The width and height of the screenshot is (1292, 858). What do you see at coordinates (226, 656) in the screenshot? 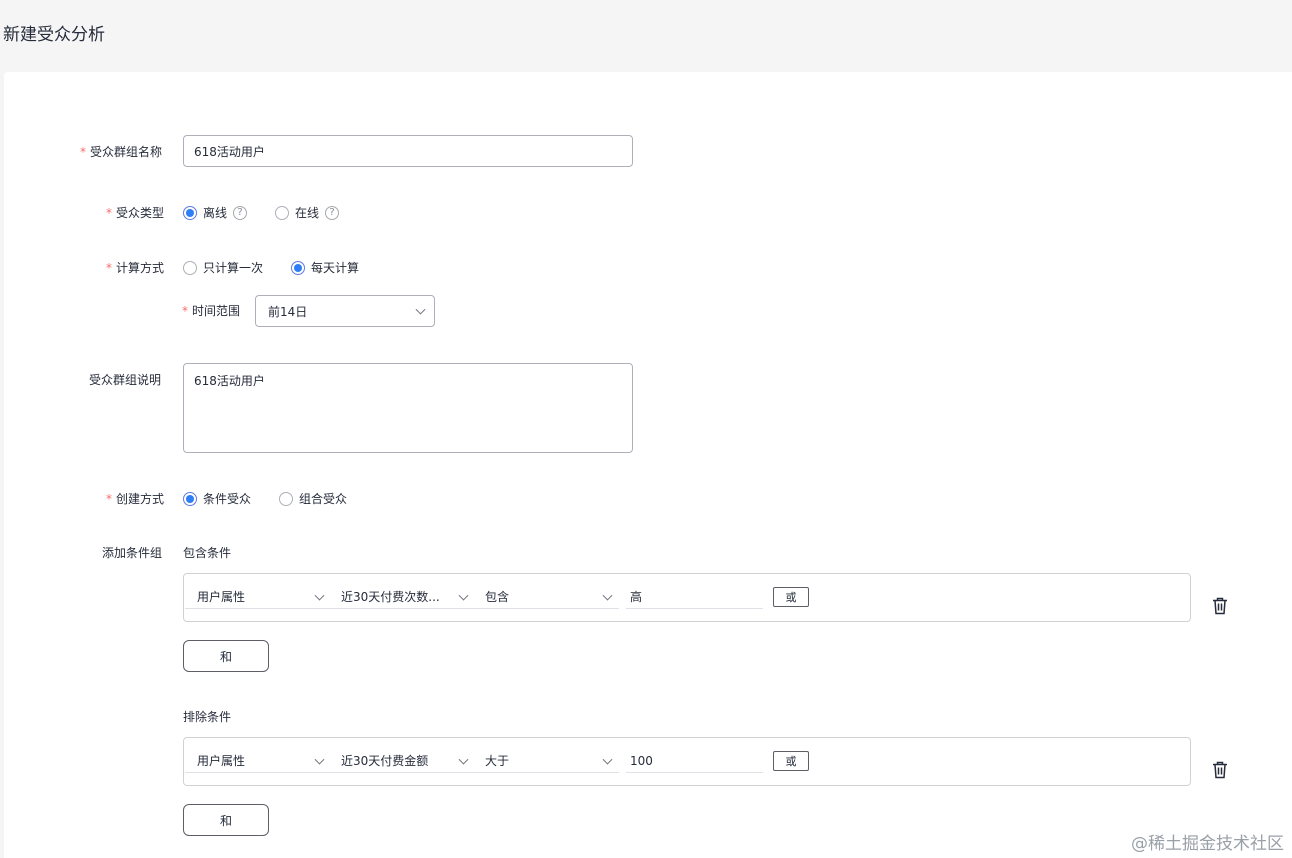
I see `include-and-button: 和` at bounding box center [226, 656].